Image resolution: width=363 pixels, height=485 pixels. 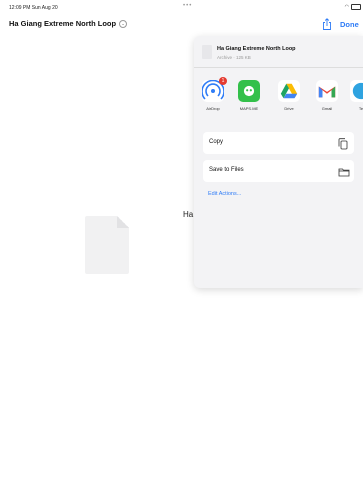 What do you see at coordinates (327, 91) in the screenshot?
I see `gmail-icon` at bounding box center [327, 91].